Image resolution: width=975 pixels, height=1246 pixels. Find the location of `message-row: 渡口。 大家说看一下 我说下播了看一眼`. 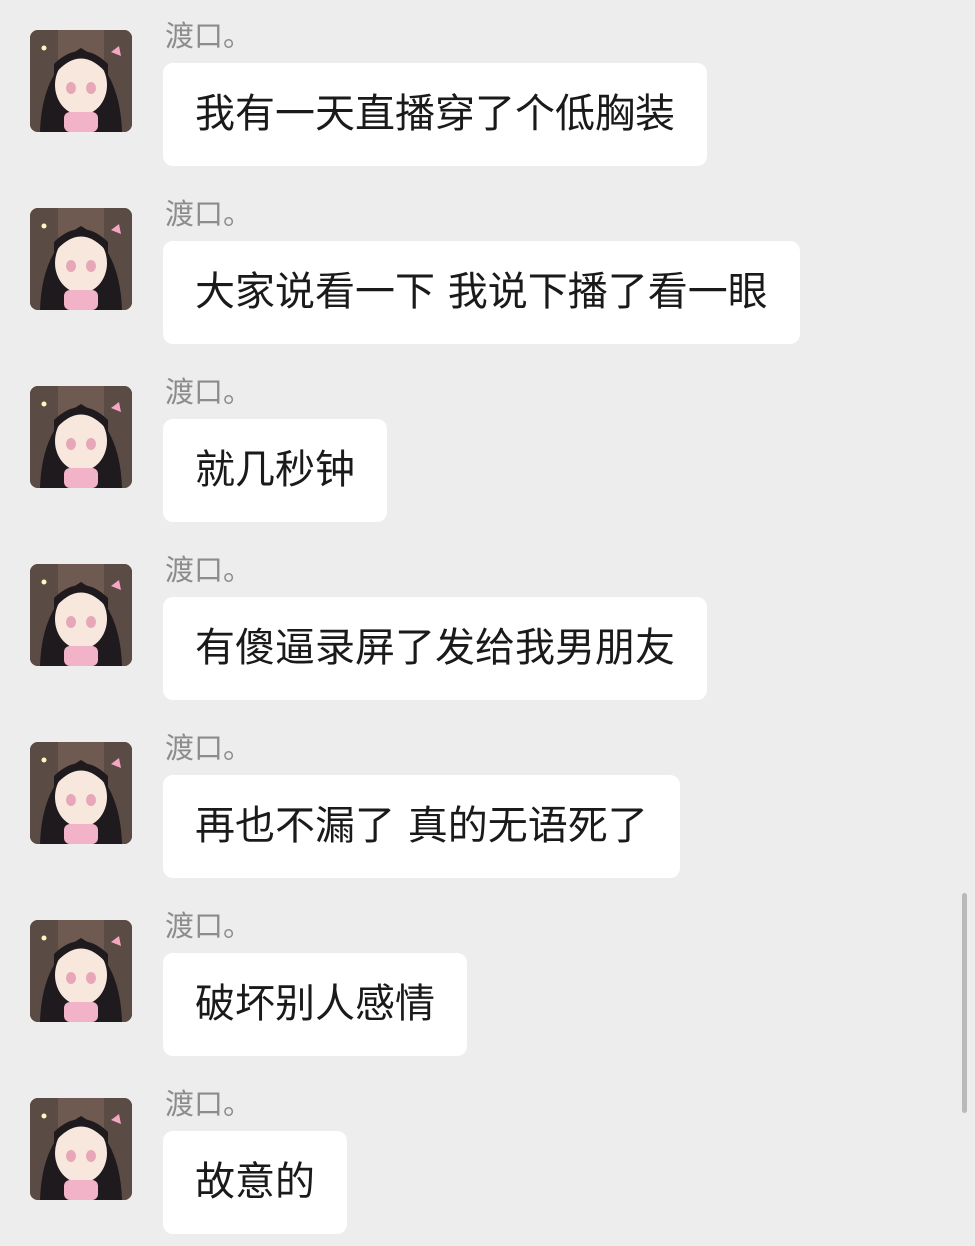

message-row: 渡口。 大家说看一下 我说下播了看一眼 is located at coordinates (487, 267).